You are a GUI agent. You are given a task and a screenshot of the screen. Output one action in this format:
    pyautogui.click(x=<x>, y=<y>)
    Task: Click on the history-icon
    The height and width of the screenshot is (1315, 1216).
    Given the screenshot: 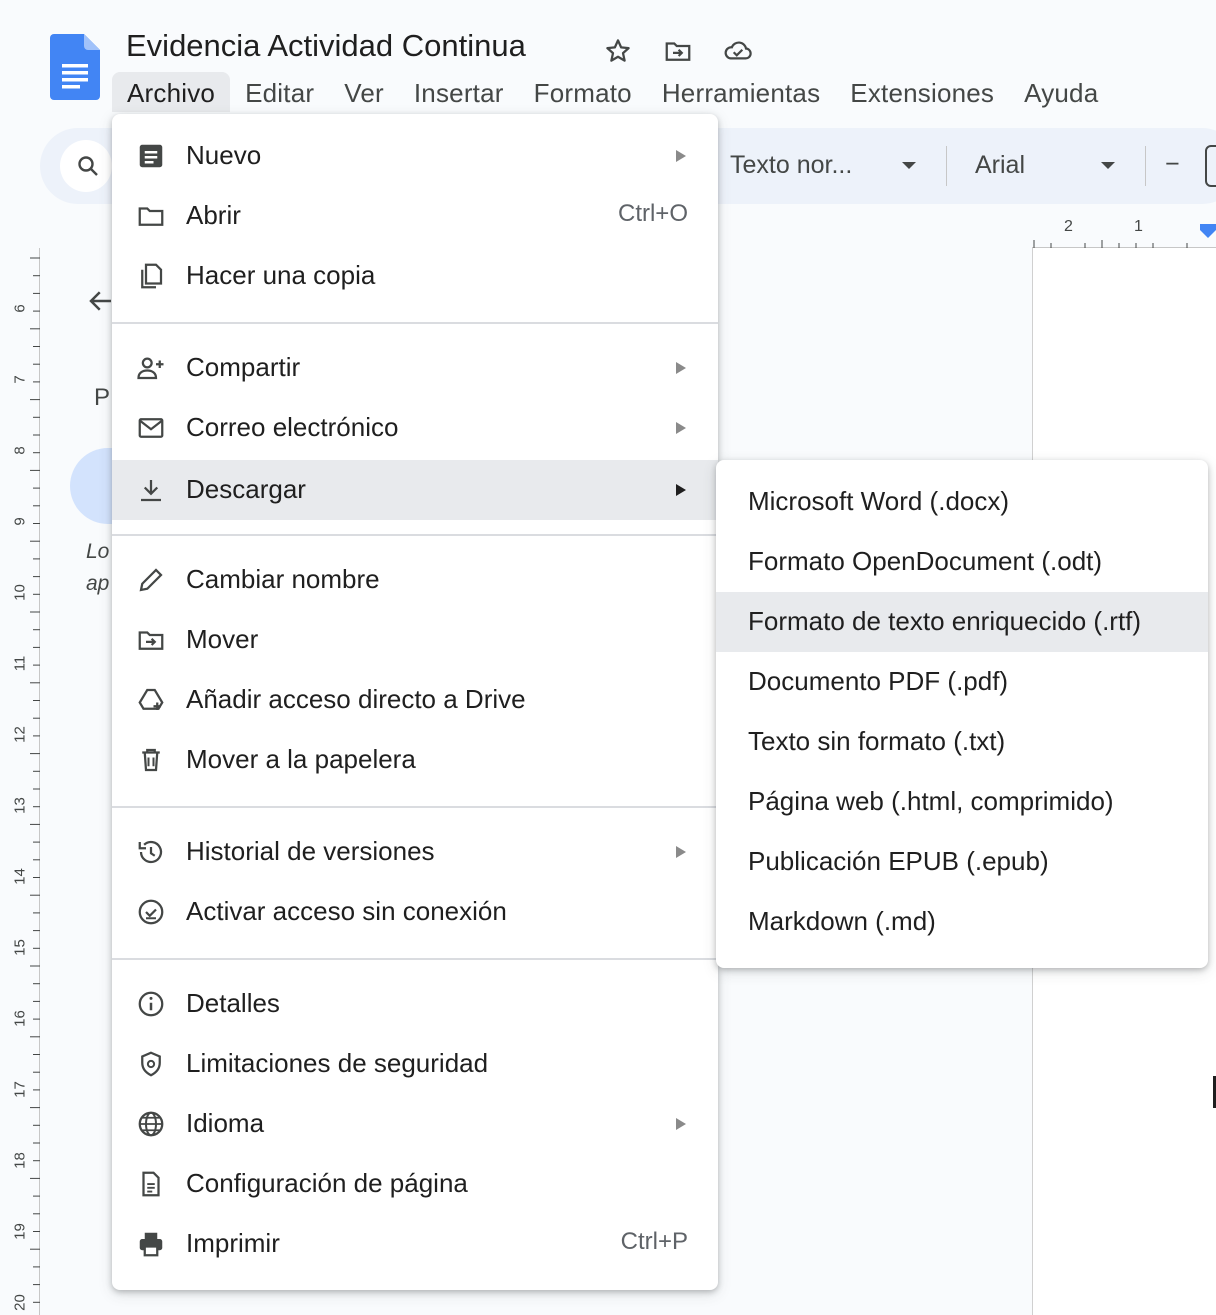 What is the action you would take?
    pyautogui.click(x=150, y=852)
    